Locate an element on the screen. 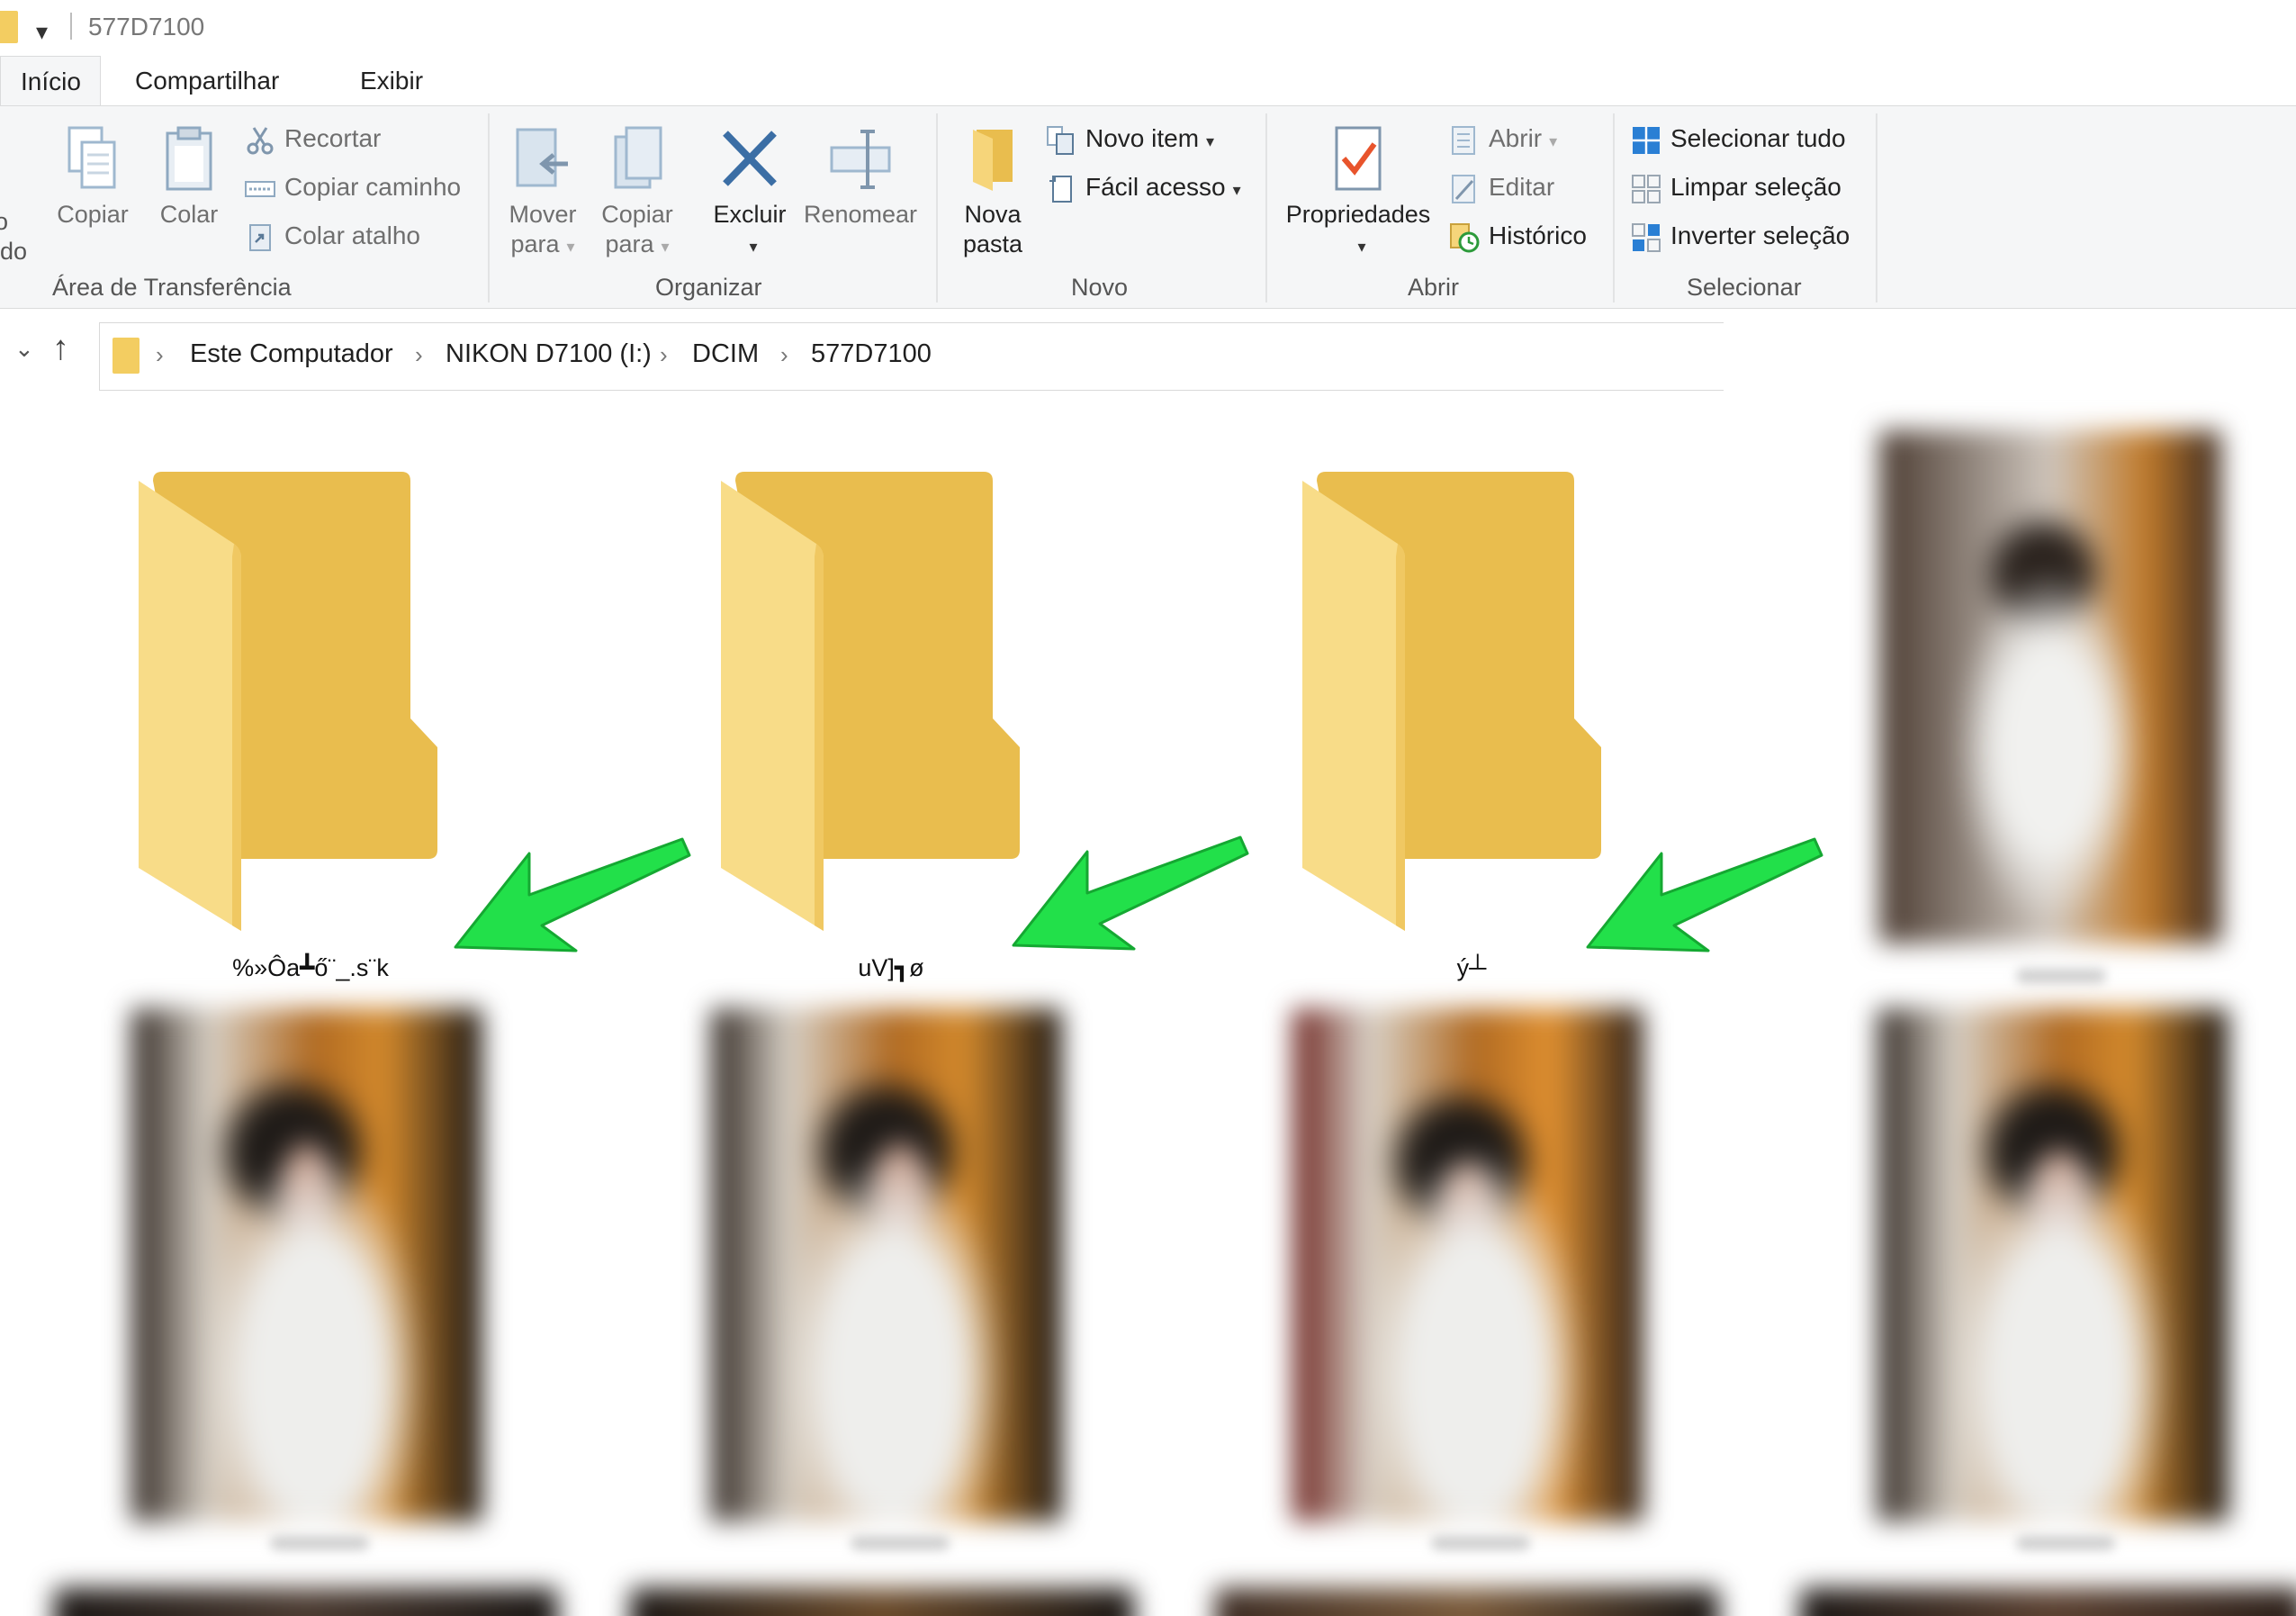 This screenshot has width=2296, height=1616. new-folder-button: Nova pasta is located at coordinates (992, 191).